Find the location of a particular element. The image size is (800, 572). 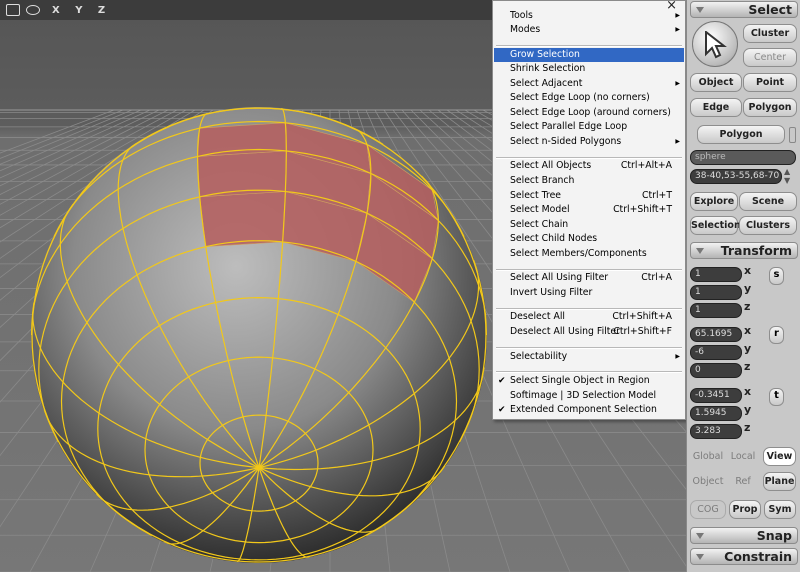

menu-item-select-child-nodes: Select Child Nodes is located at coordinates (589, 239).